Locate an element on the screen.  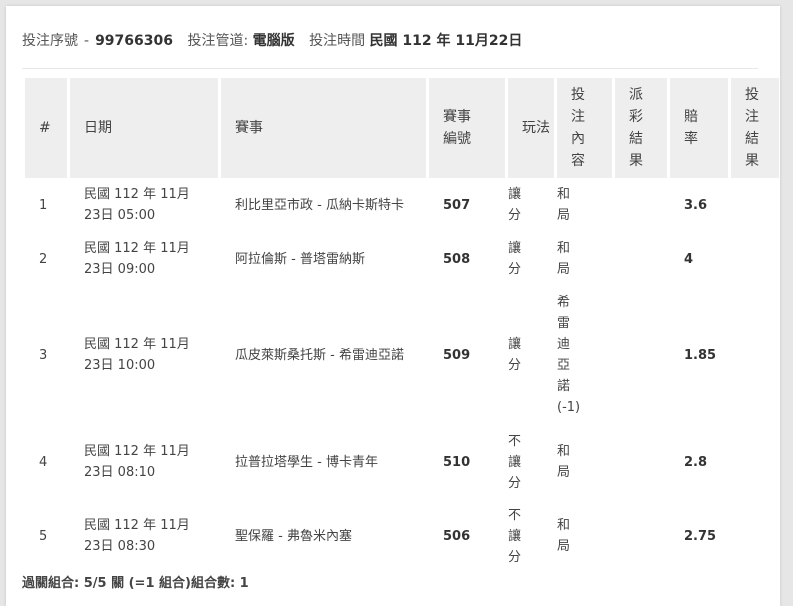
header-date: 日期 is located at coordinates (144, 128).